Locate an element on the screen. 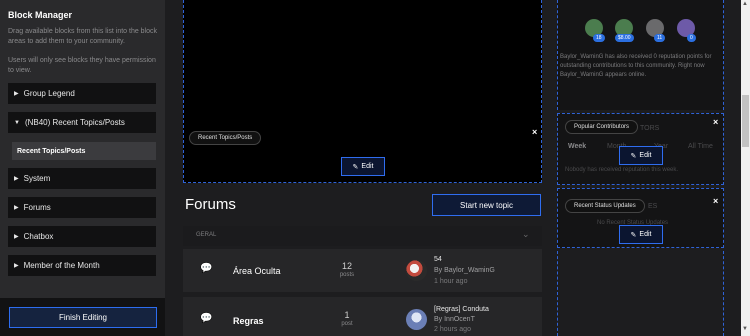  block-item-chatbox: ▶ Chatbox is located at coordinates (82, 236).